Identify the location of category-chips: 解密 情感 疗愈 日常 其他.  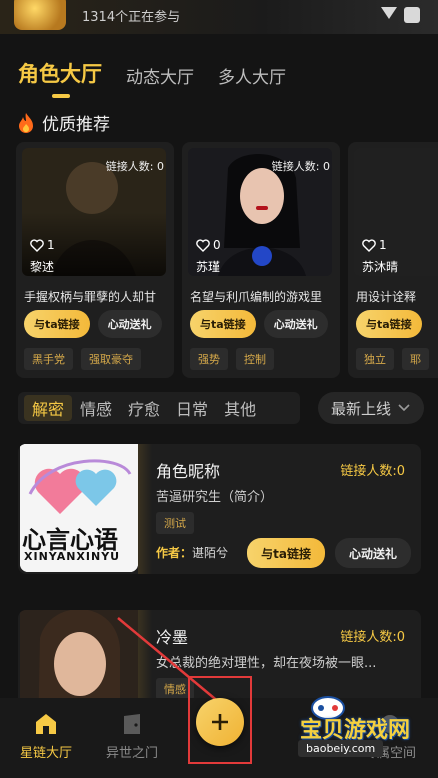
(159, 408).